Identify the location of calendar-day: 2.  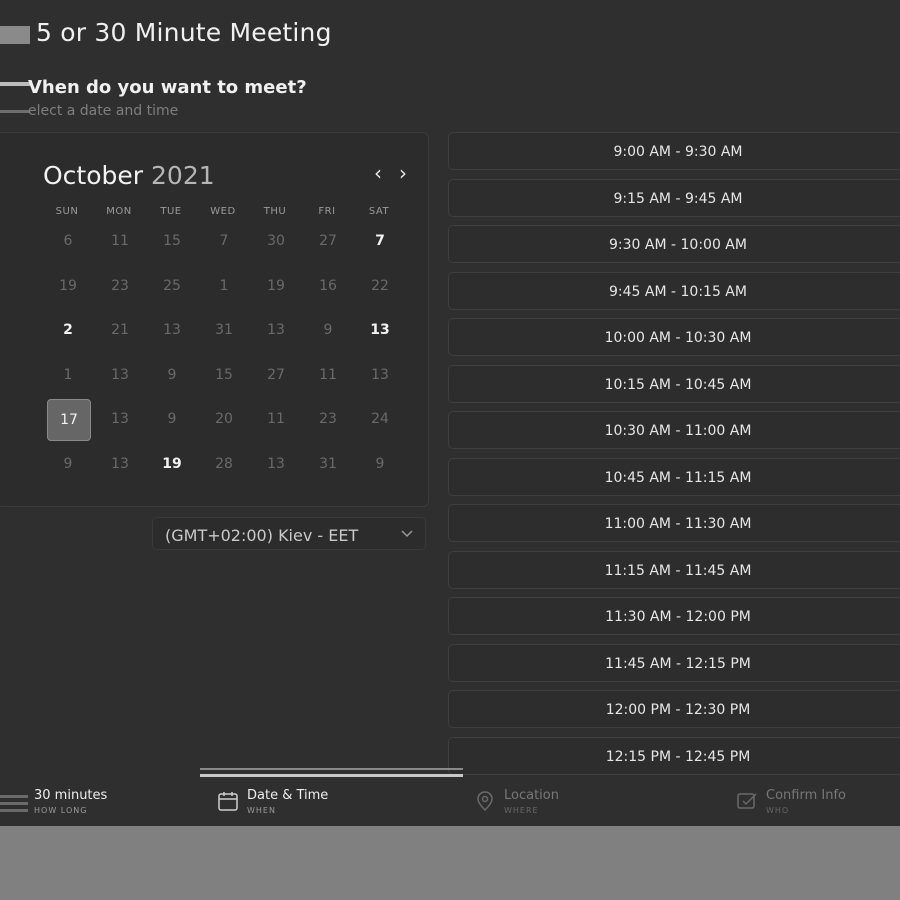
(68, 330).